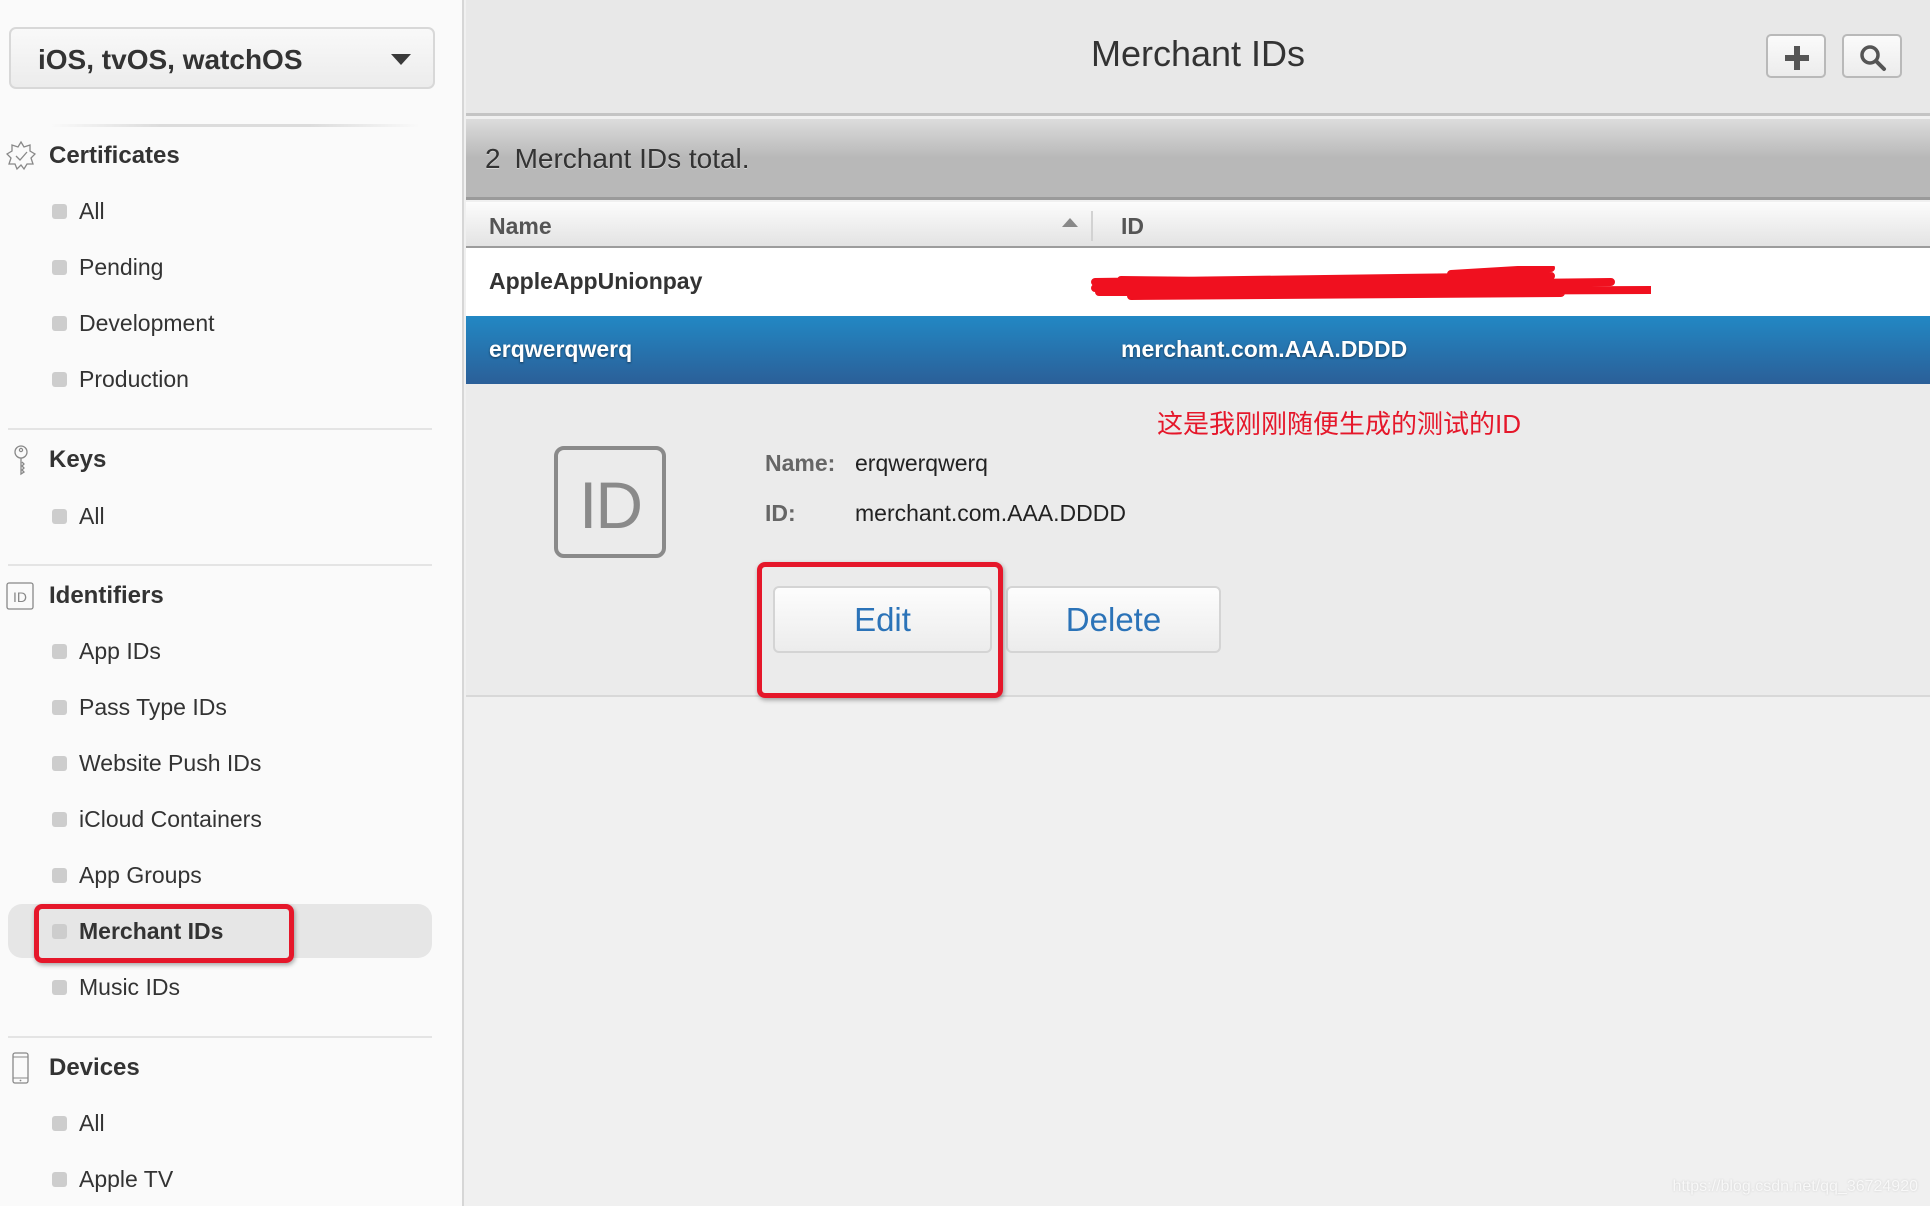  What do you see at coordinates (561, 349) in the screenshot?
I see `cell-name: erqwerqwerq` at bounding box center [561, 349].